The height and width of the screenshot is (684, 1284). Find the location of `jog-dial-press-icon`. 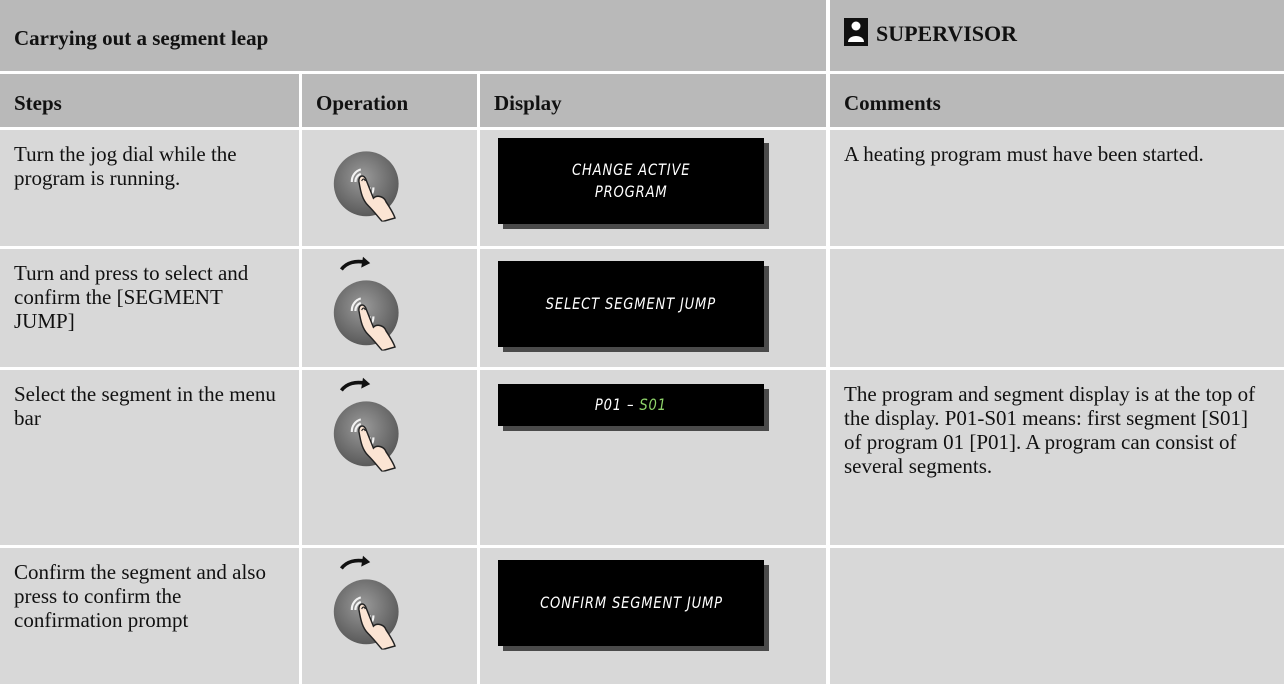

jog-dial-press-icon is located at coordinates (368, 182).